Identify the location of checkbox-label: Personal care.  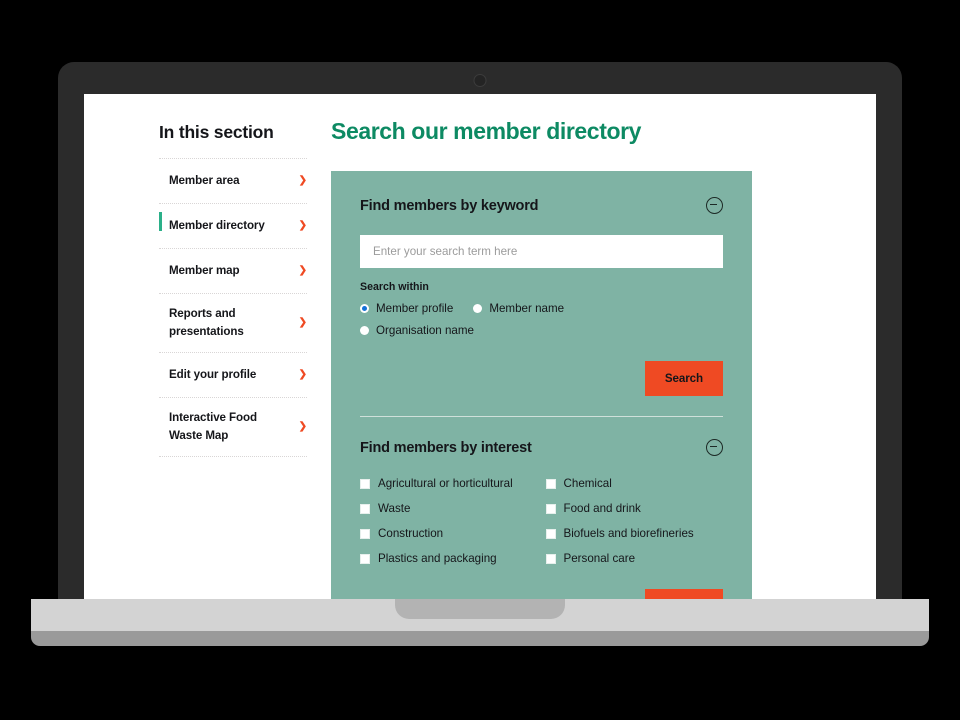
(599, 558).